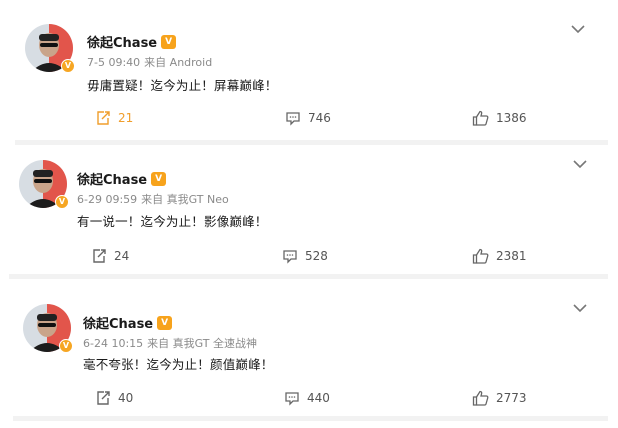 This screenshot has height=428, width=618. Describe the element at coordinates (178, 62) in the screenshot. I see `post-source: 来自 Android` at that location.